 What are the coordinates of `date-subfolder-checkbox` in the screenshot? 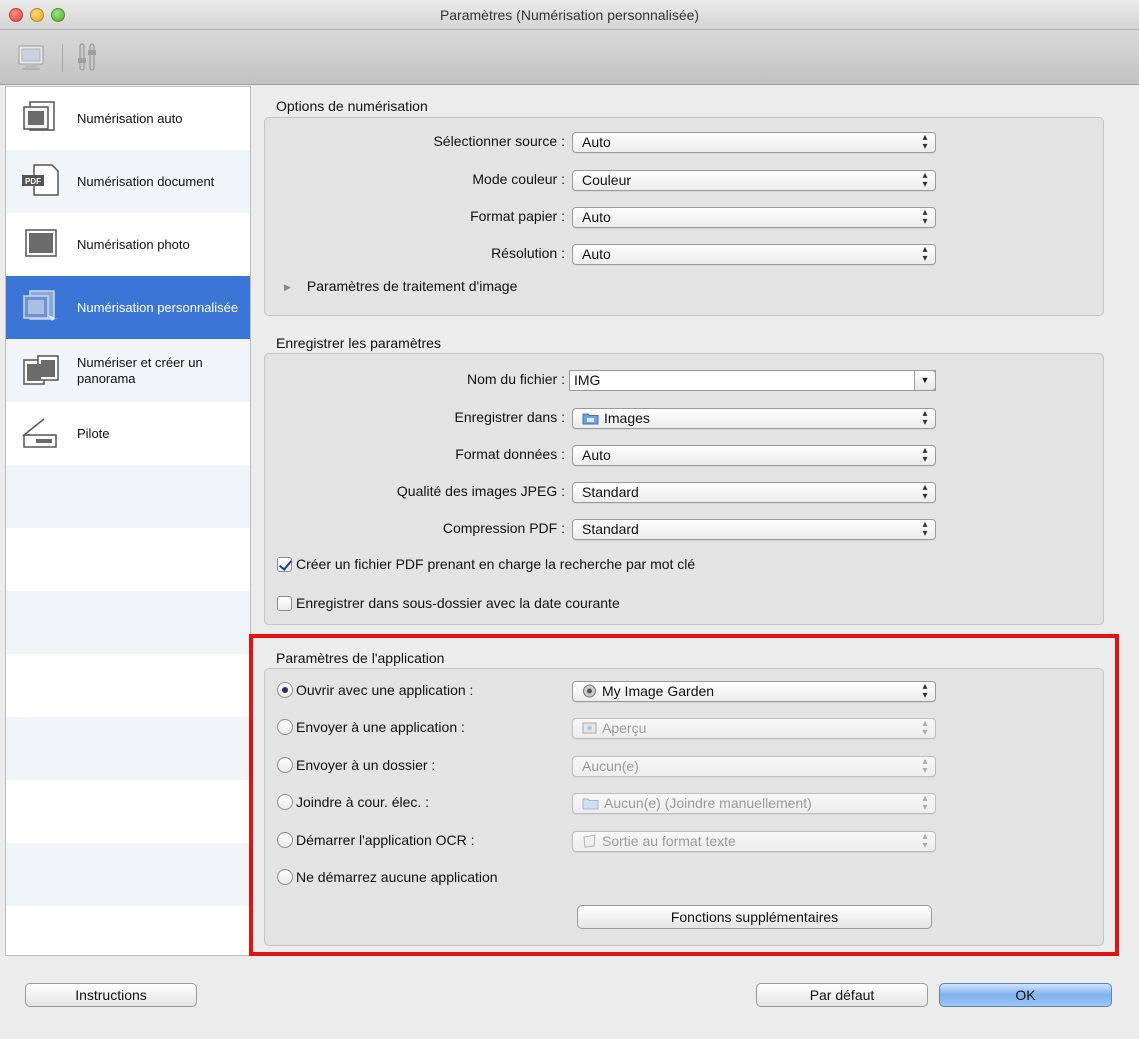 It's located at (284, 603).